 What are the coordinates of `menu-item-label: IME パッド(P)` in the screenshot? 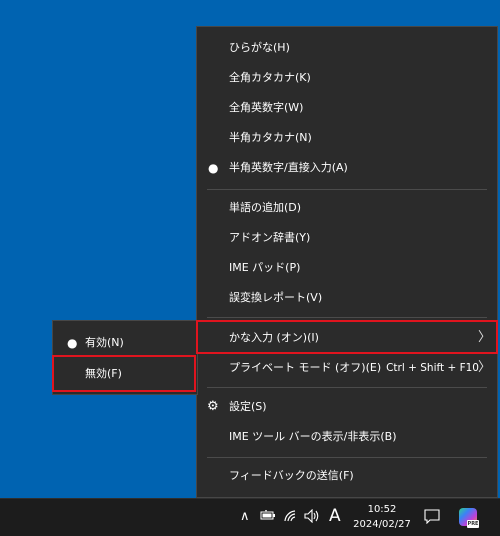 It's located at (265, 267).